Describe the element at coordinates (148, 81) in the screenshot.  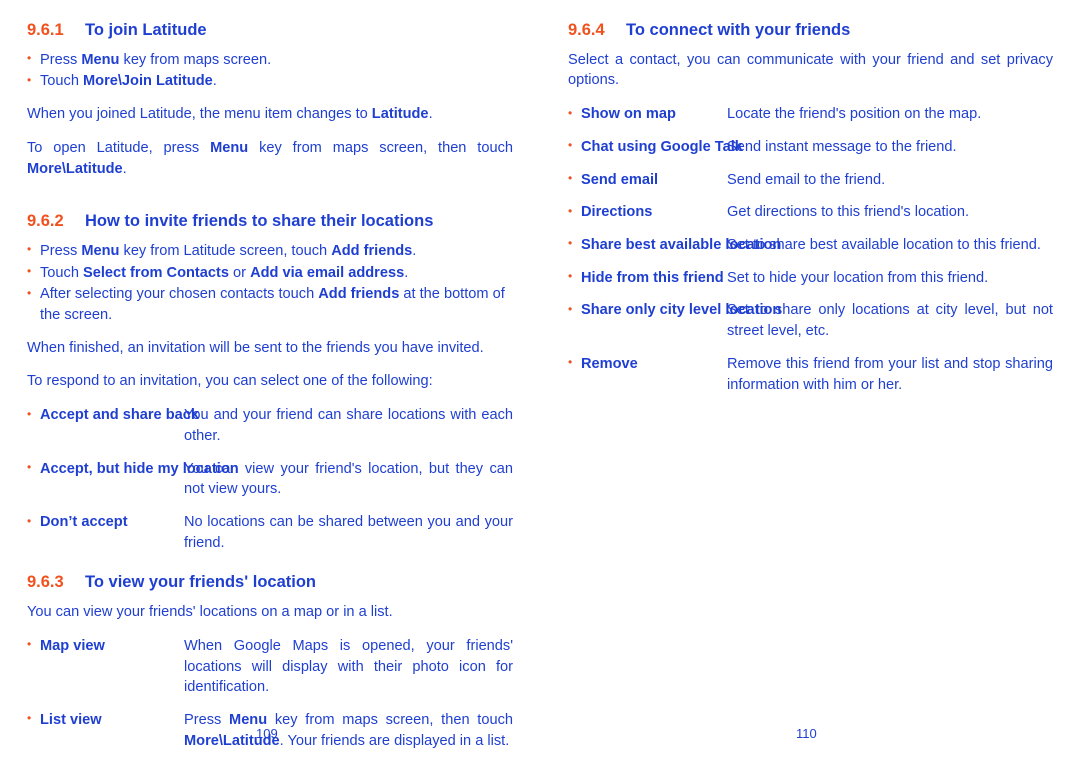
I see `text-bold: More\Join Latitude` at that location.